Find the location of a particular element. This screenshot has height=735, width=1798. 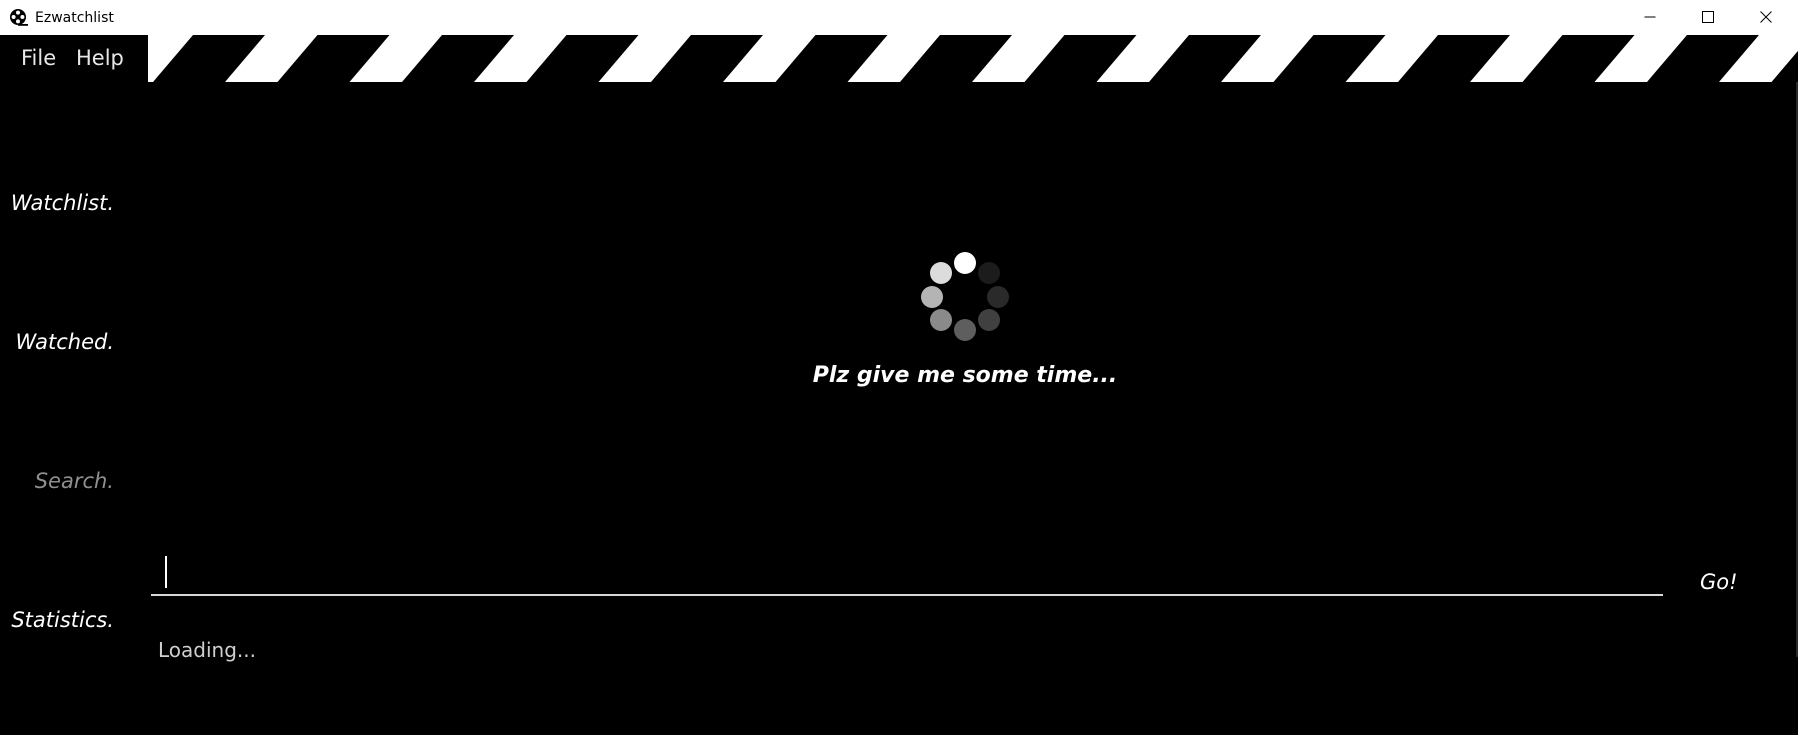

clapperboard-menubar: File Help is located at coordinates (899, 59).